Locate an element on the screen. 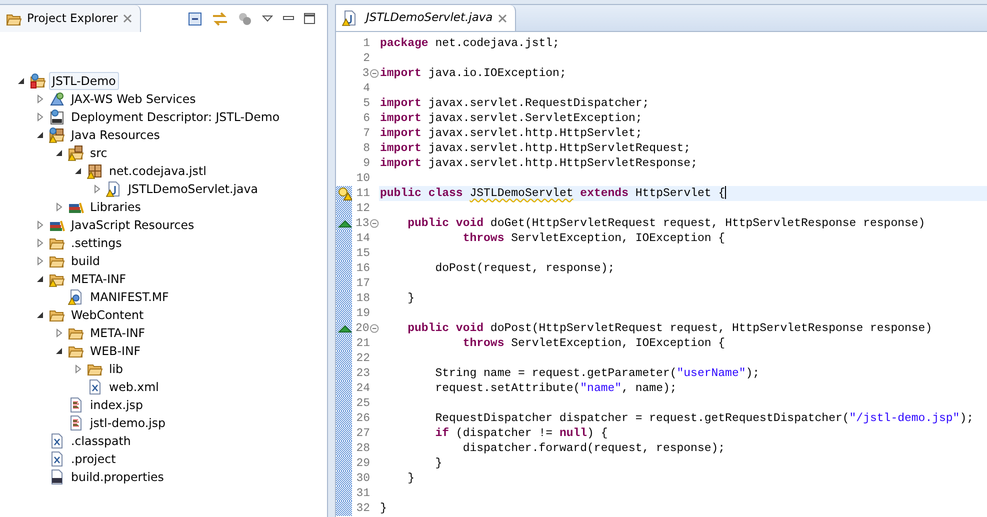 The height and width of the screenshot is (517, 987). properties-file-icon is located at coordinates (57, 477).